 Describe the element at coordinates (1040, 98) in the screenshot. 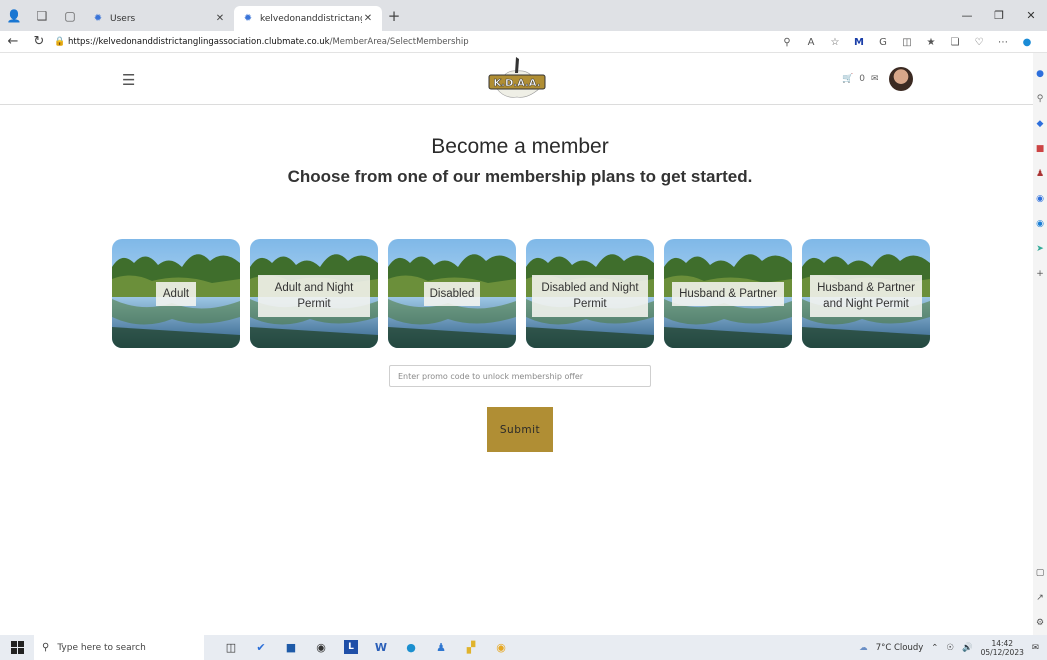

I see `sidebar-search-icon: ⚲` at that location.